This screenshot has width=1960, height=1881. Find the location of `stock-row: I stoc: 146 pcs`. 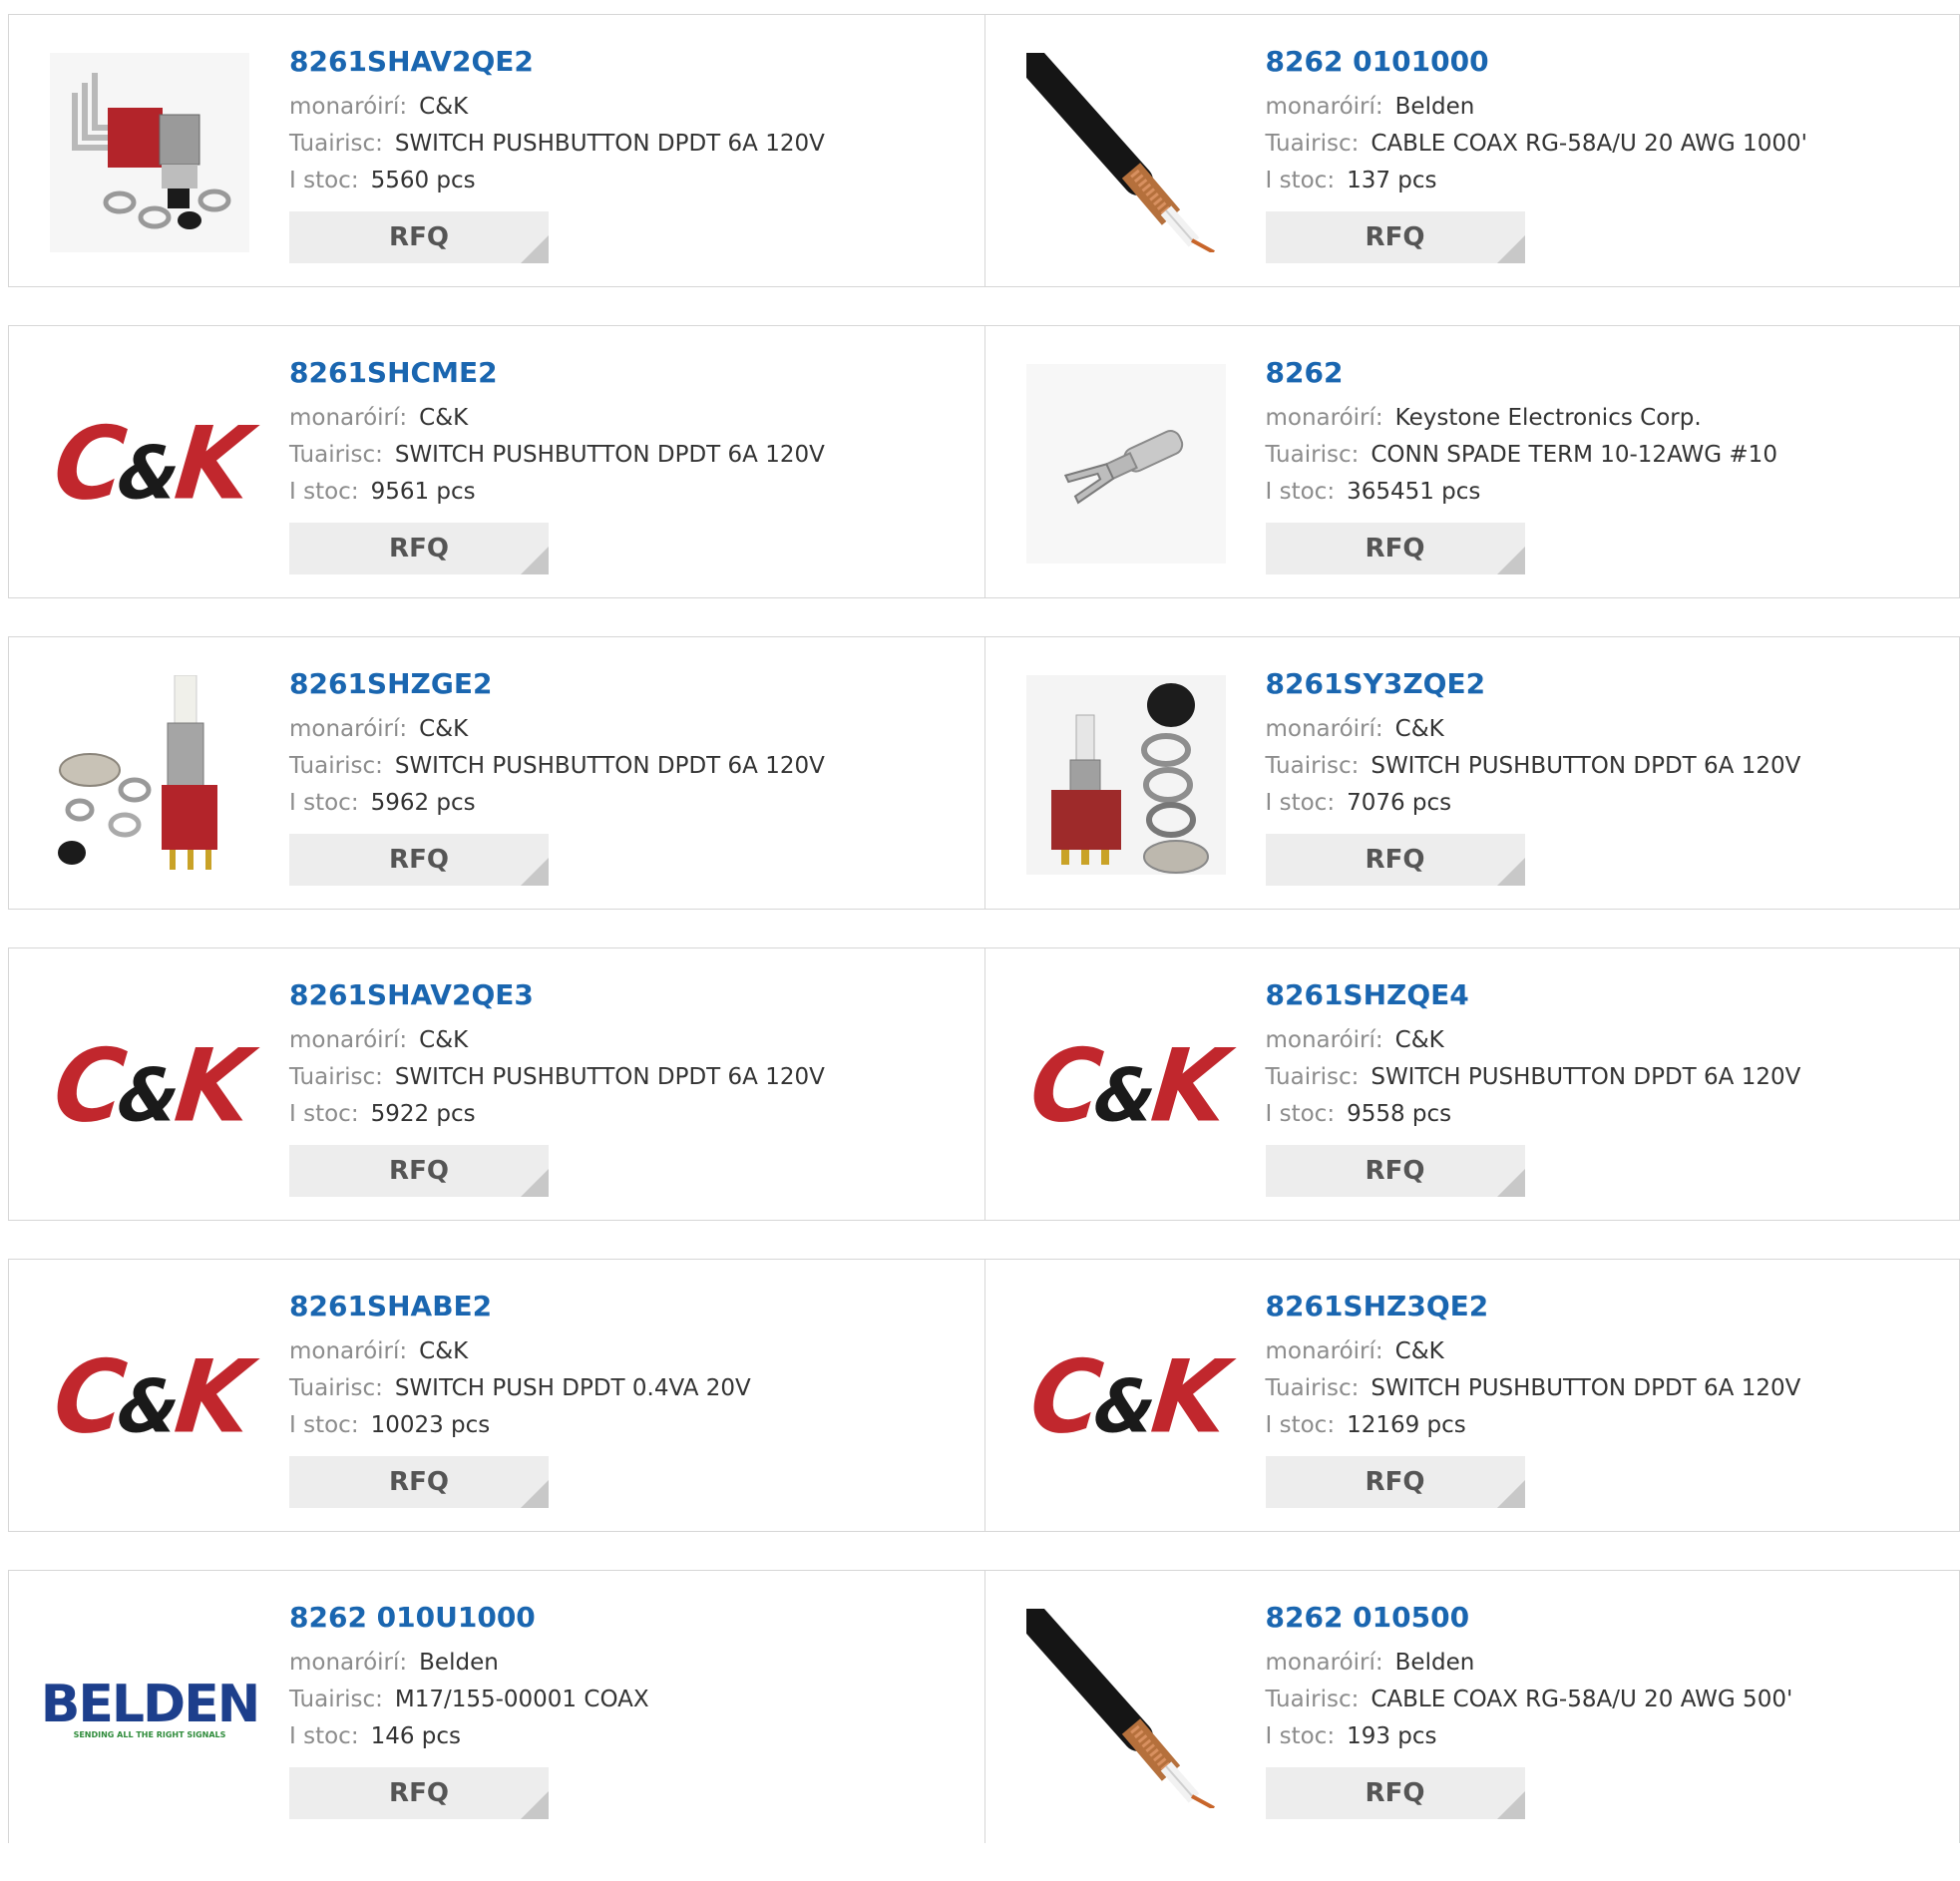

stock-row: I stoc: 146 pcs is located at coordinates (469, 1736).